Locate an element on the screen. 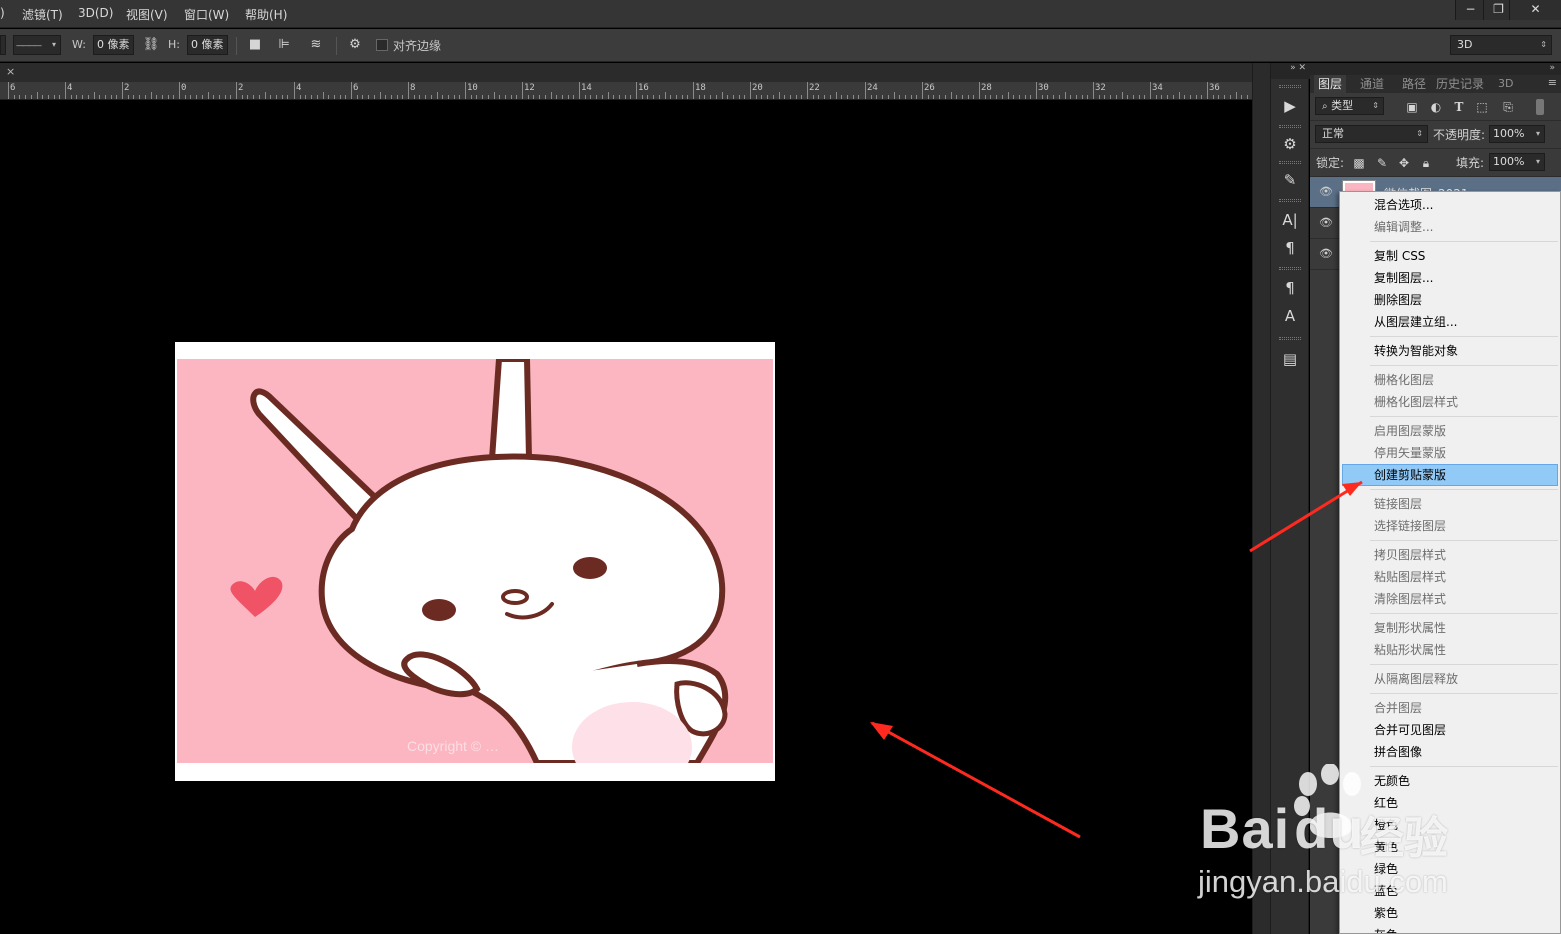 The height and width of the screenshot is (934, 1561). lock-paint-icon: ✎ is located at coordinates (1382, 163).